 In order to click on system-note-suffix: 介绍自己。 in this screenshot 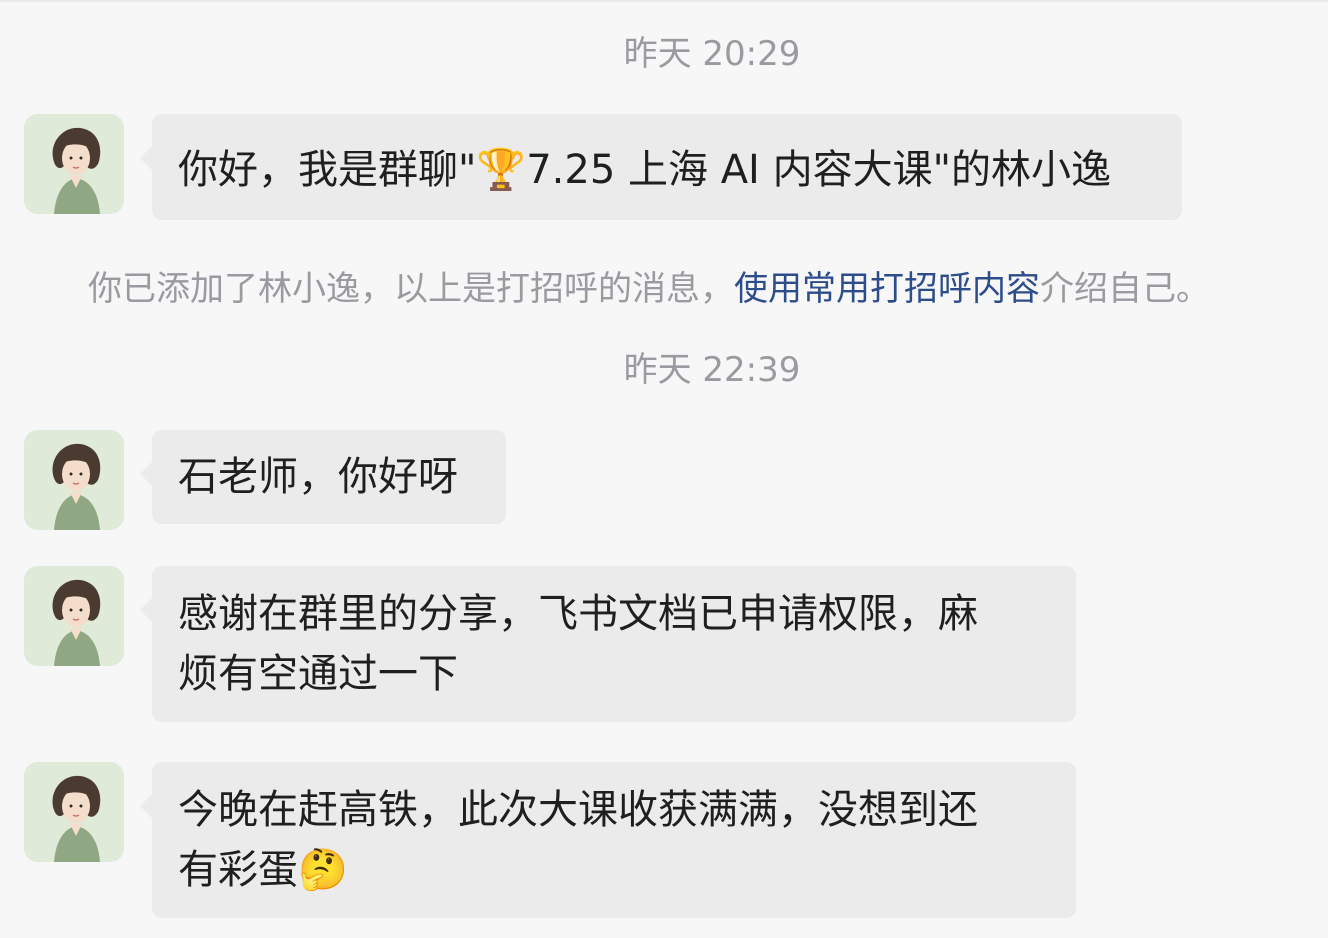, I will do `click(1125, 289)`.